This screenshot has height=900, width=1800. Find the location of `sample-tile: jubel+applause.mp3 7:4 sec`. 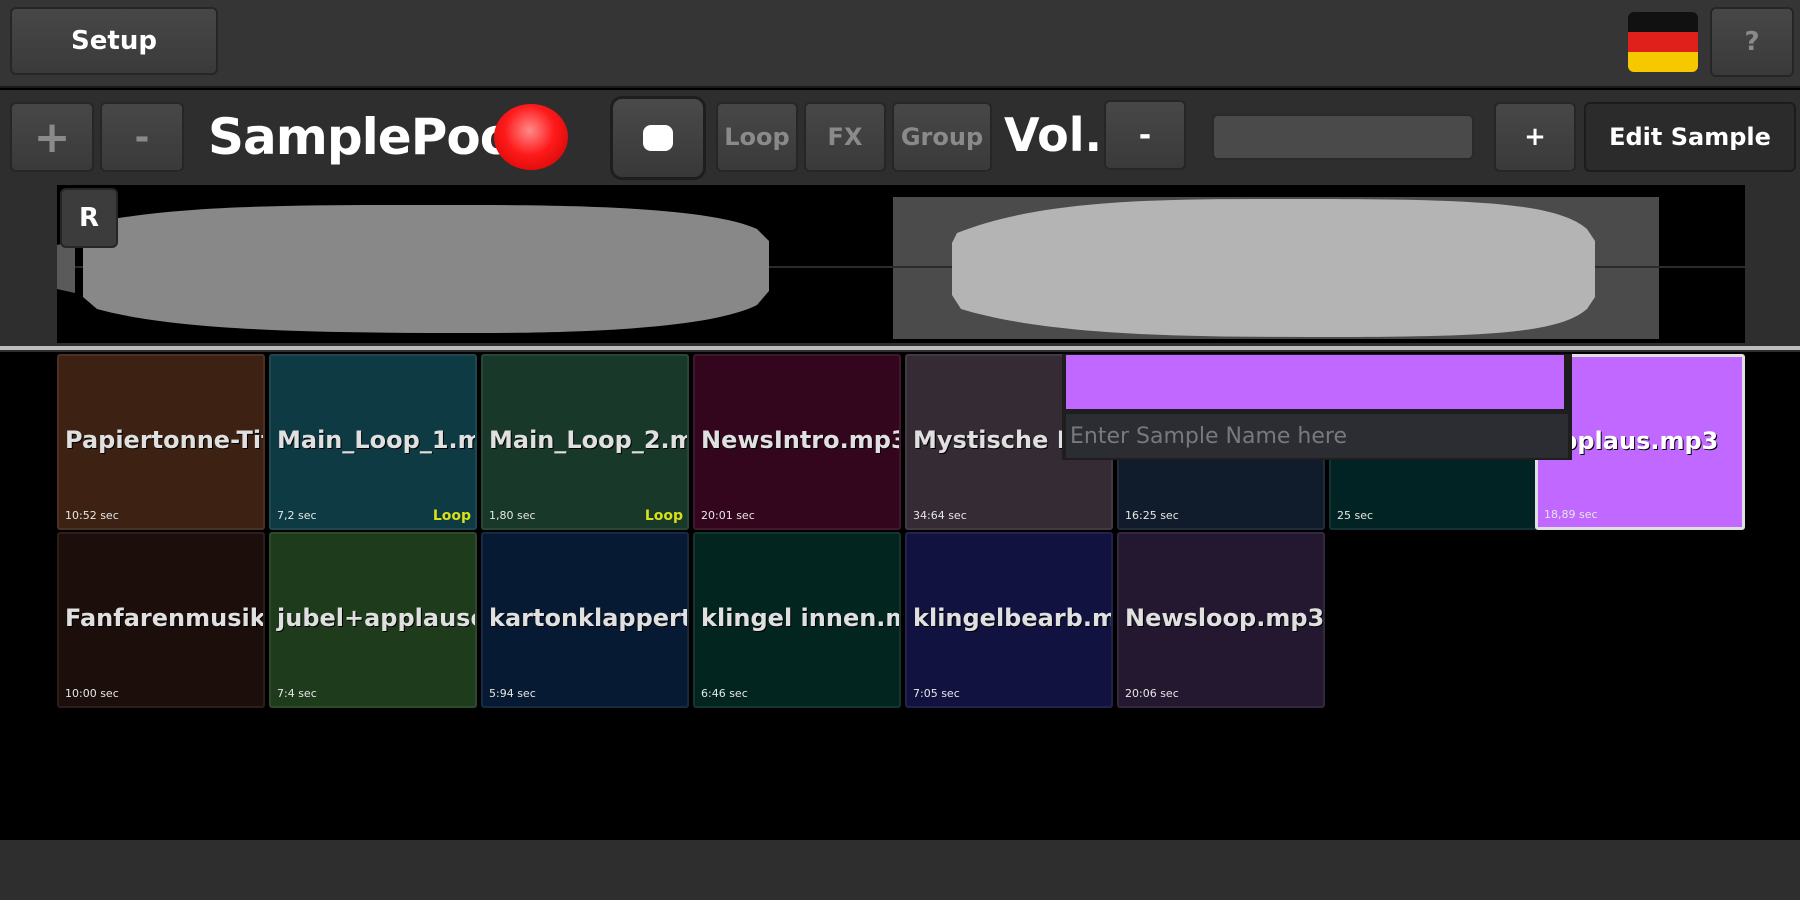

sample-tile: jubel+applause.mp3 7:4 sec is located at coordinates (373, 620).